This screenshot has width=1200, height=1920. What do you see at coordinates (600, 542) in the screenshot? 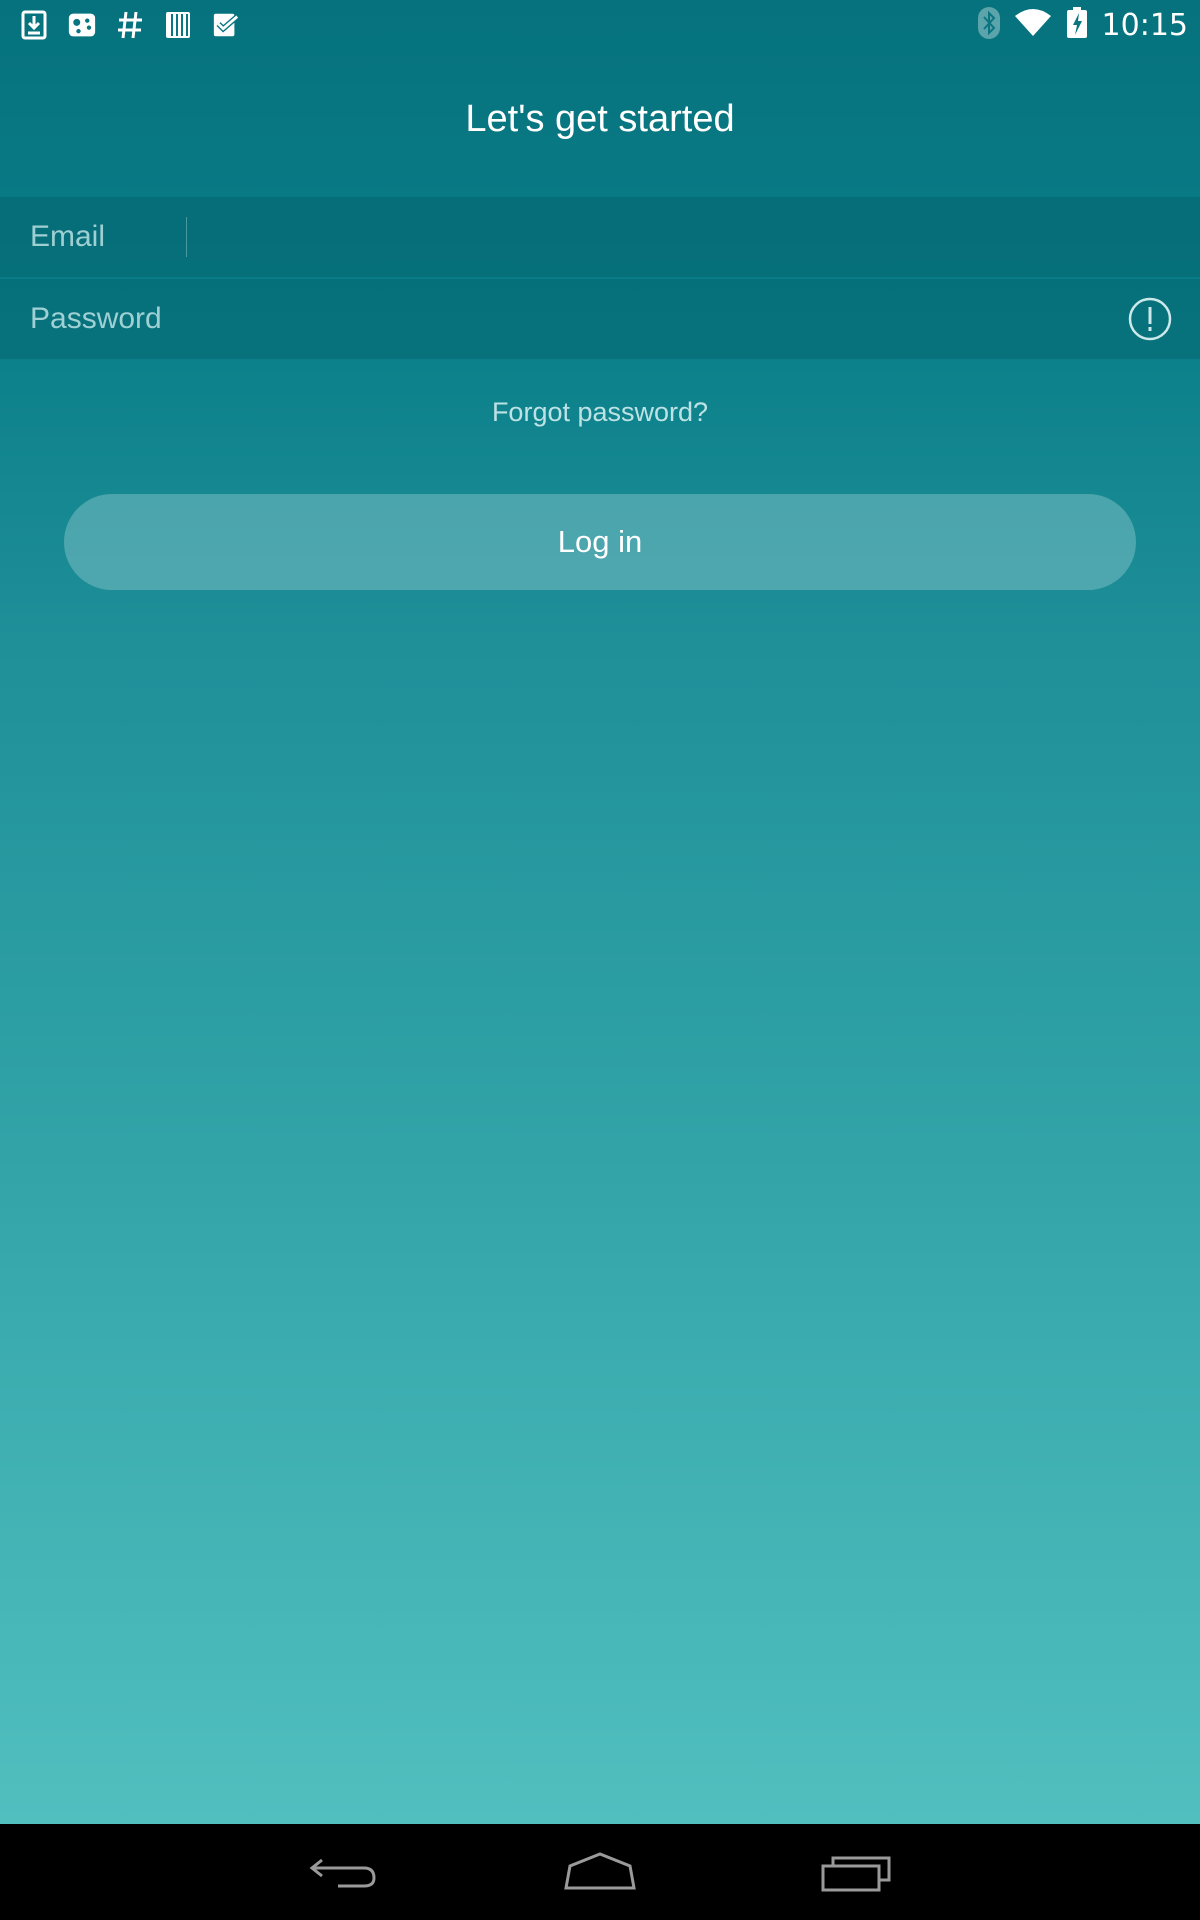
I see `login-button: Log in` at bounding box center [600, 542].